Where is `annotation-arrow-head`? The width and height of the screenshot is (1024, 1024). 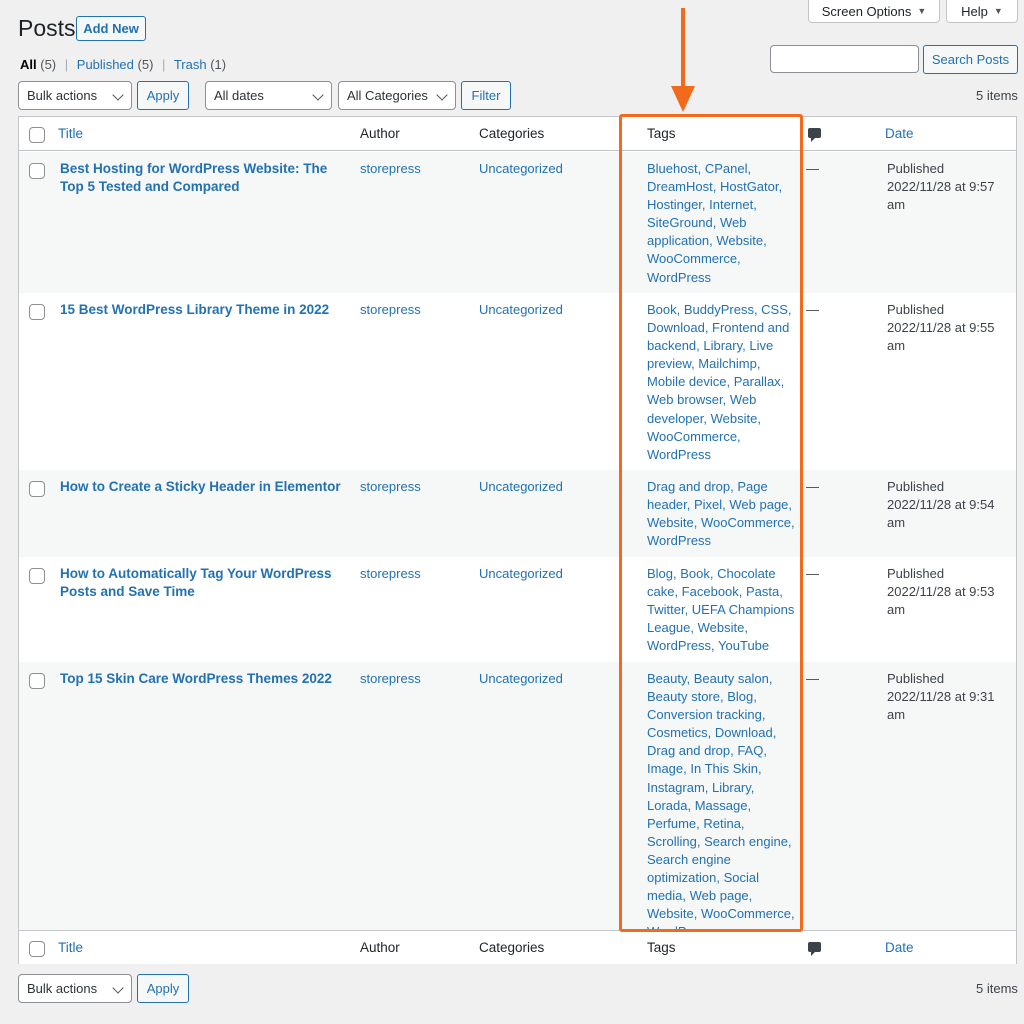
annotation-arrow-head is located at coordinates (683, 99).